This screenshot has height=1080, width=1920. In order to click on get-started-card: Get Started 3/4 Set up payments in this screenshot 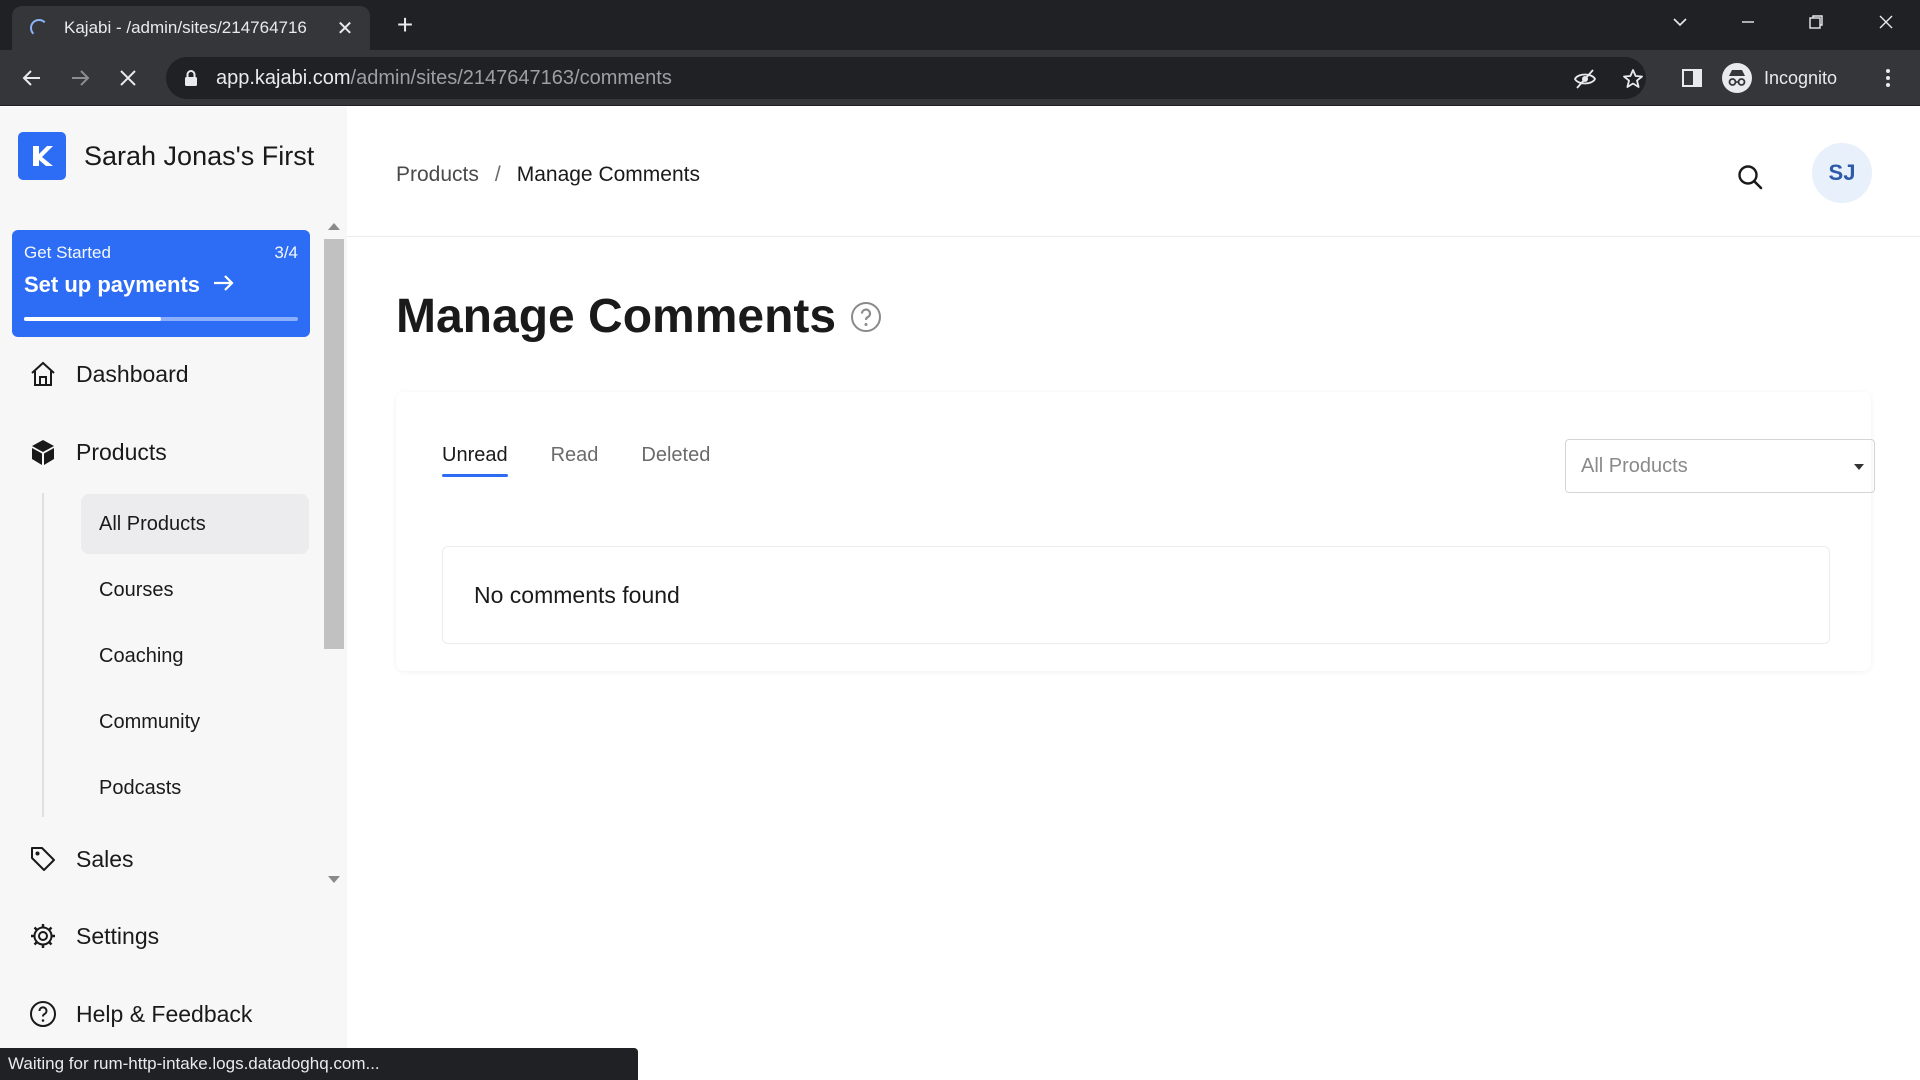, I will do `click(161, 283)`.